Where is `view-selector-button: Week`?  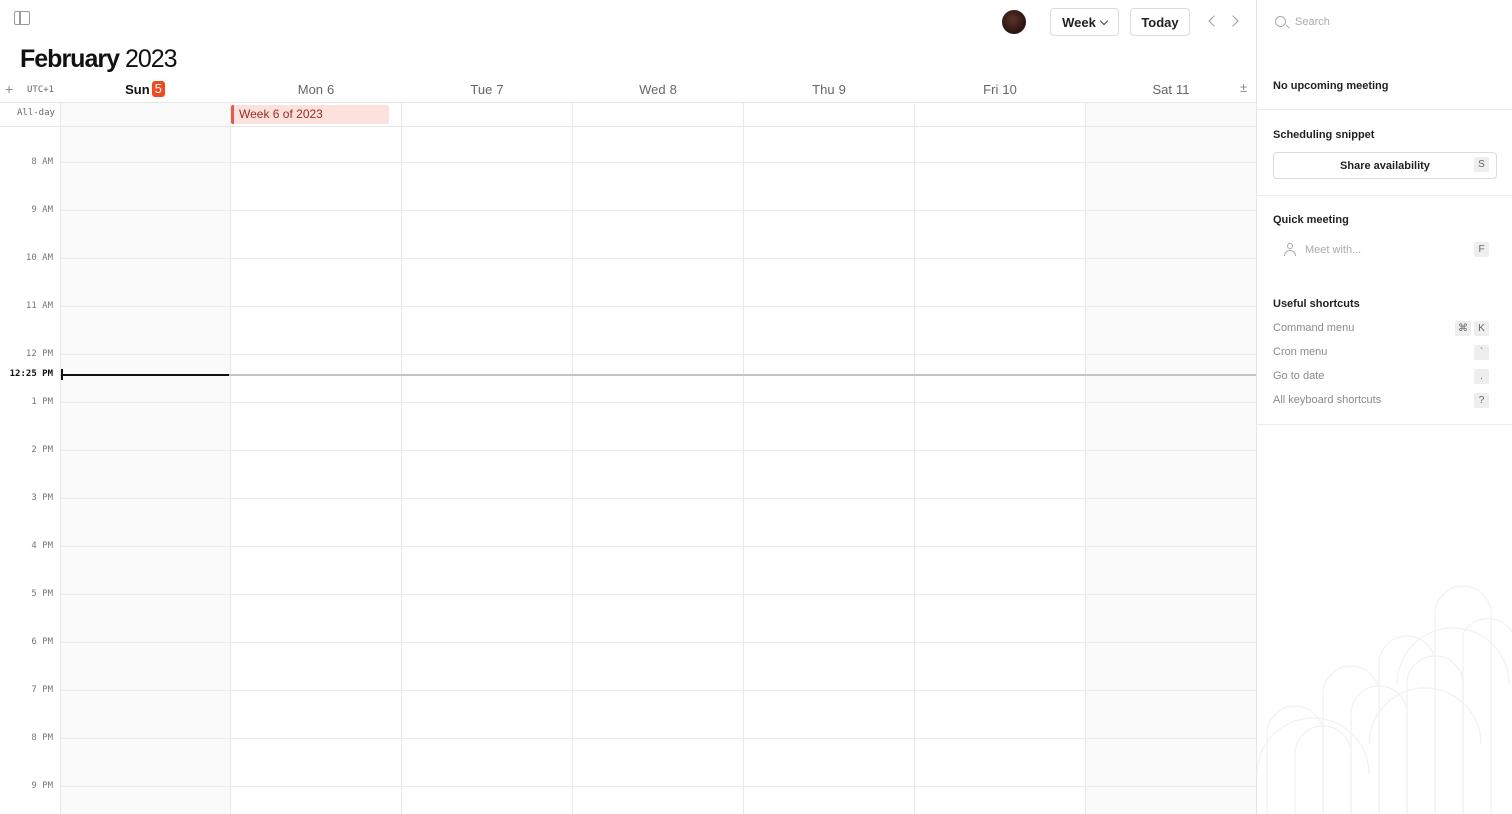 view-selector-button: Week is located at coordinates (1084, 22).